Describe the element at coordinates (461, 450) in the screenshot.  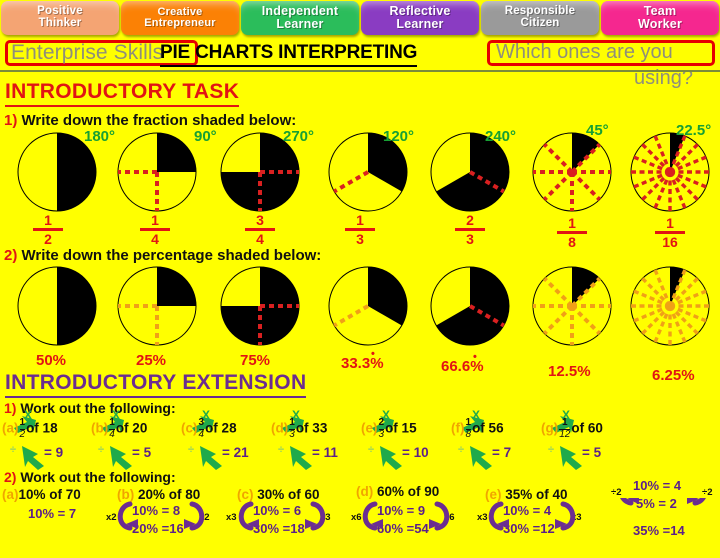
I see `divide-mark-f: ÷` at that location.